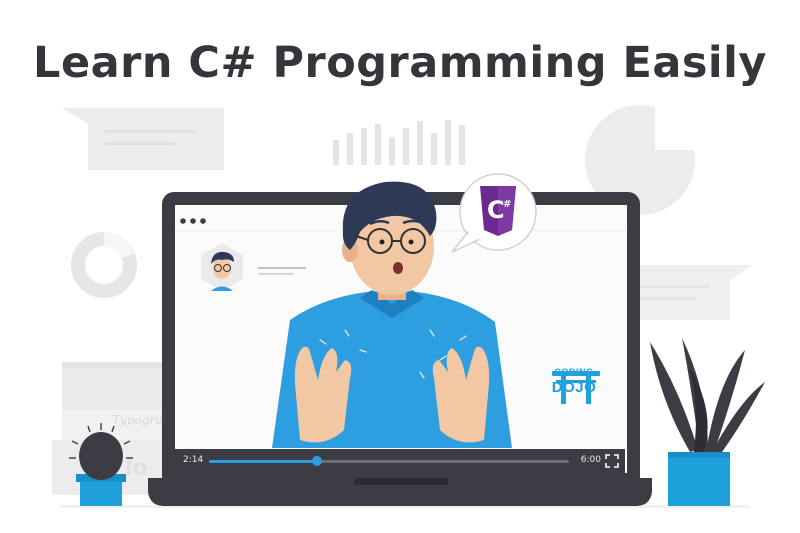 This screenshot has height=533, width=800. Describe the element at coordinates (574, 387) in the screenshot. I see `brand-line-2: DOJO` at that location.